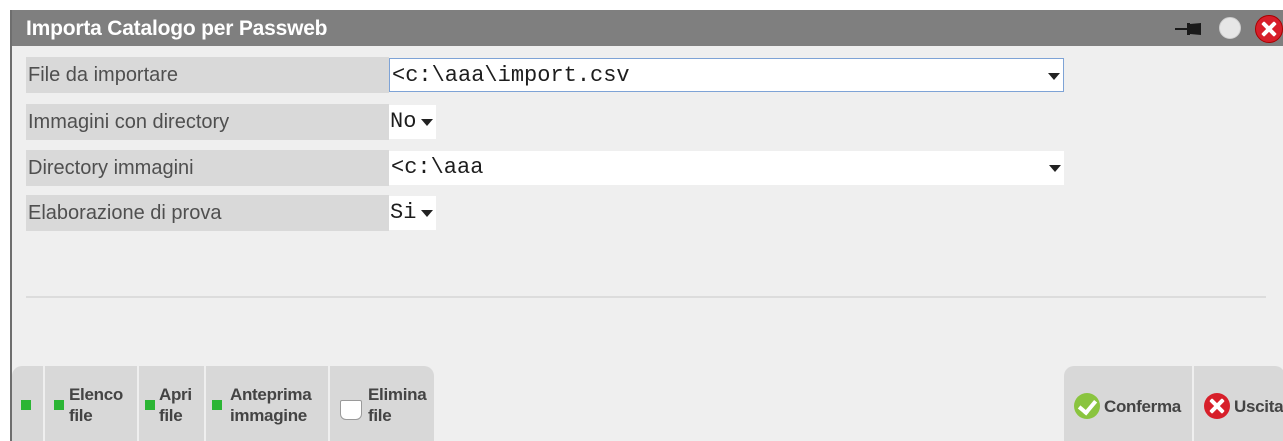 The width and height of the screenshot is (1283, 441). What do you see at coordinates (271, 405) in the screenshot?
I see `anteprima-immagine-label: Anteprima immagine` at bounding box center [271, 405].